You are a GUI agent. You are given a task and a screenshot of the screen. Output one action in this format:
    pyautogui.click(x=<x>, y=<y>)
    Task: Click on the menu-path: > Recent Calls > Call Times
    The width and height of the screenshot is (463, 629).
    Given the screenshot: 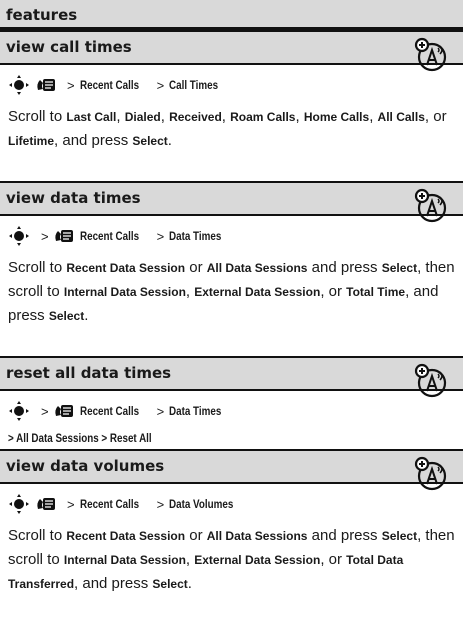 What is the action you would take?
    pyautogui.click(x=231, y=85)
    